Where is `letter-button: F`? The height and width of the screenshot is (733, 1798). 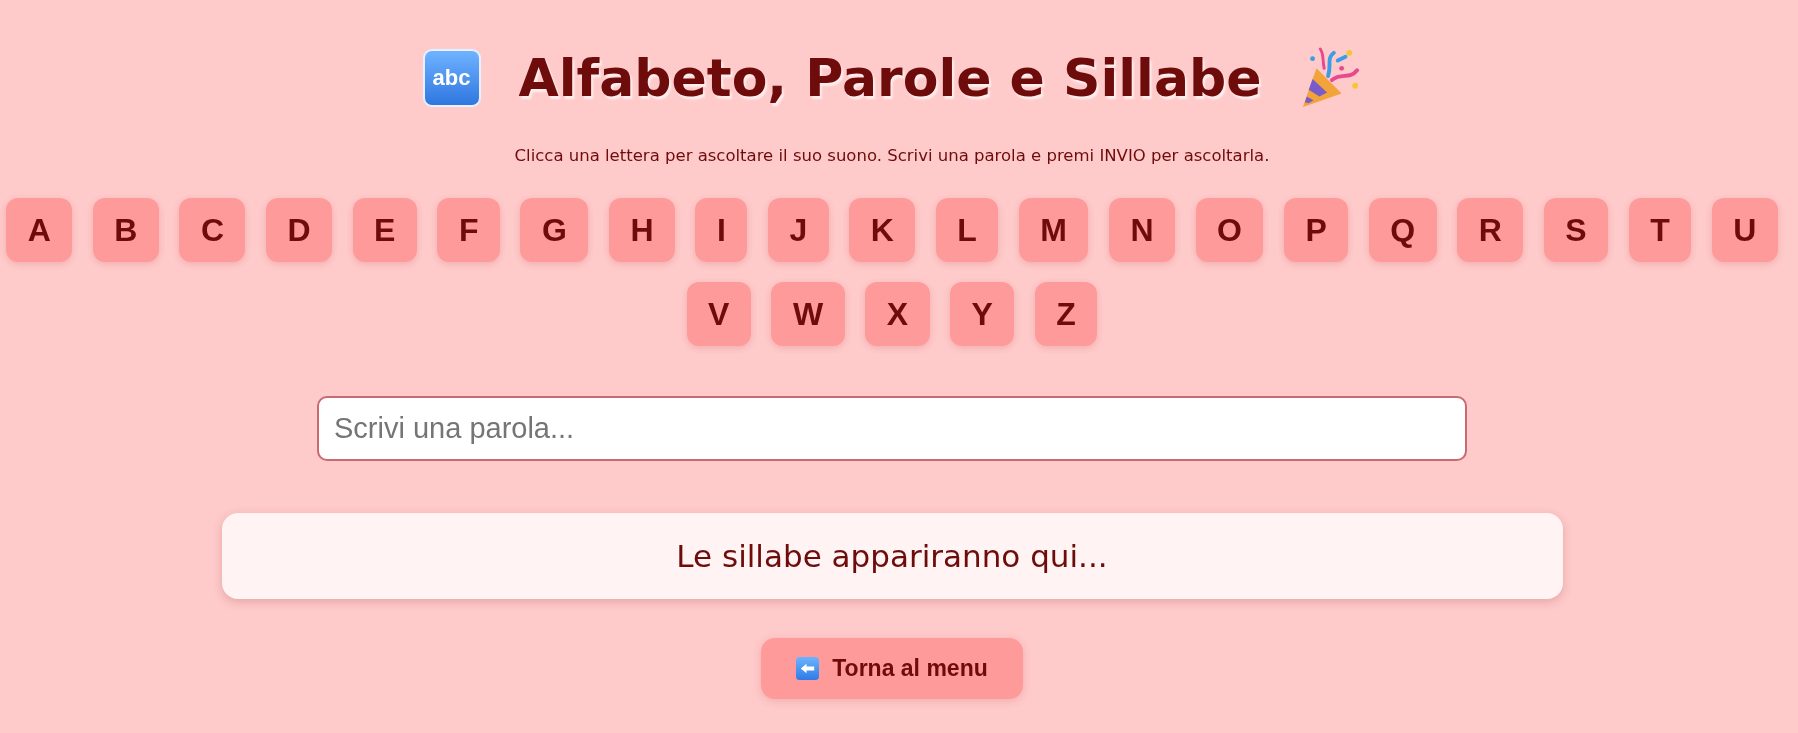 letter-button: F is located at coordinates (468, 230).